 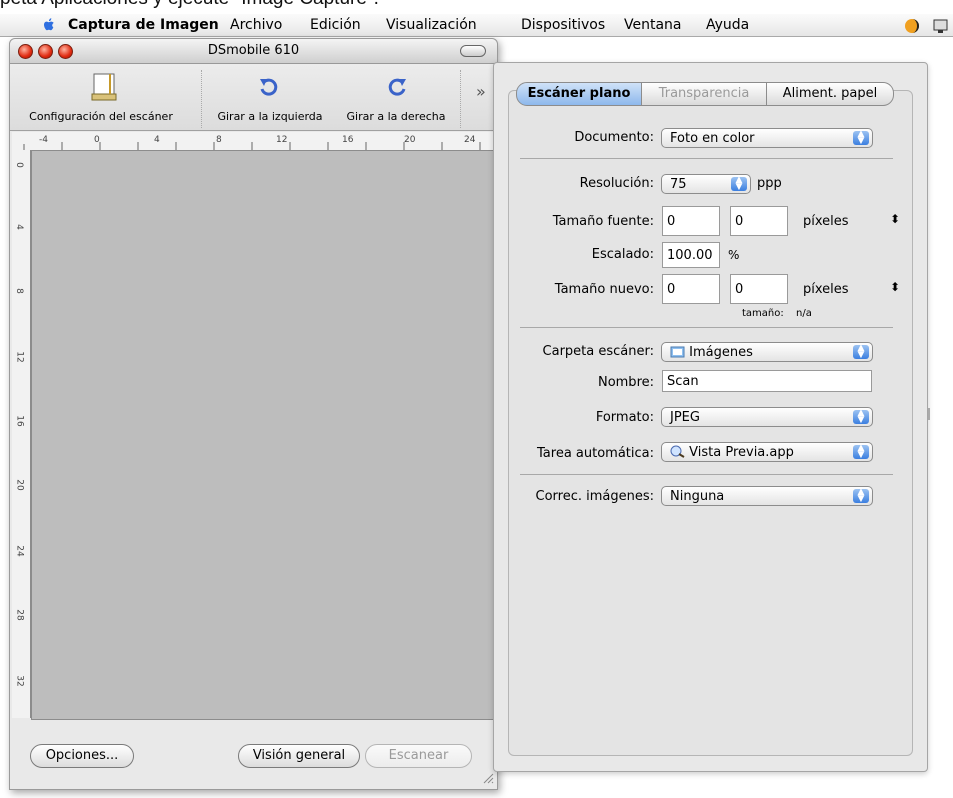 What do you see at coordinates (19, 615) in the screenshot?
I see `ruler-label: 28` at bounding box center [19, 615].